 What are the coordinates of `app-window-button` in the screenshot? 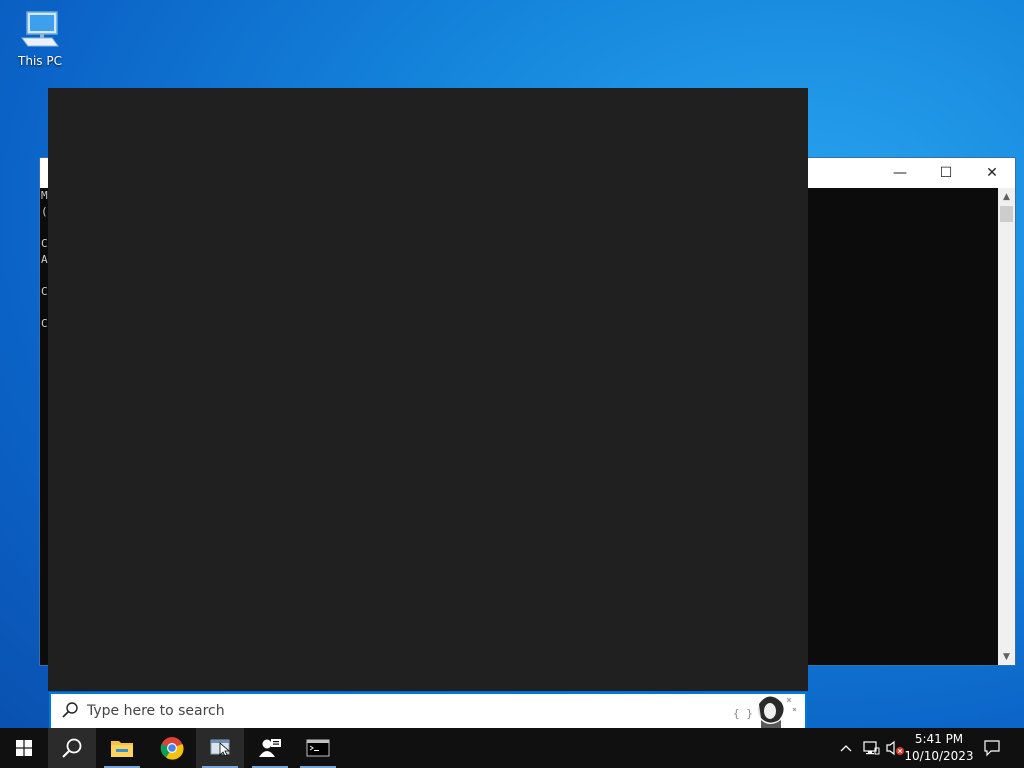 It's located at (220, 748).